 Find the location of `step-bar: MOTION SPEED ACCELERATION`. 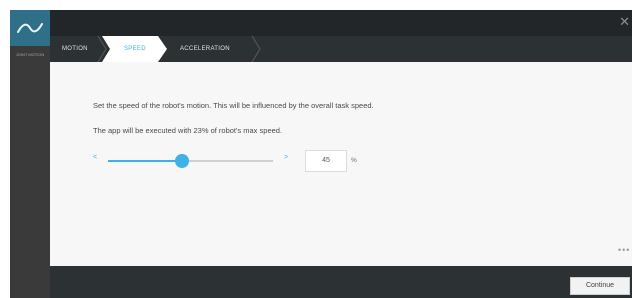

step-bar: MOTION SPEED ACCELERATION is located at coordinates (341, 49).